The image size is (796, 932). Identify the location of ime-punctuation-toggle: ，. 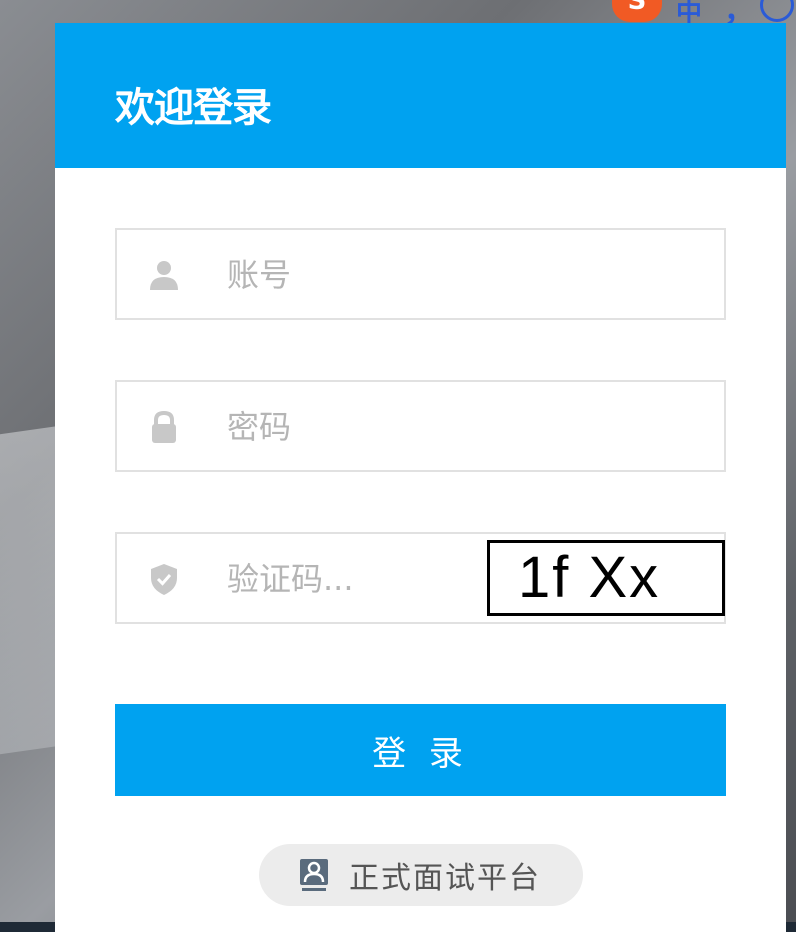
(739, 12).